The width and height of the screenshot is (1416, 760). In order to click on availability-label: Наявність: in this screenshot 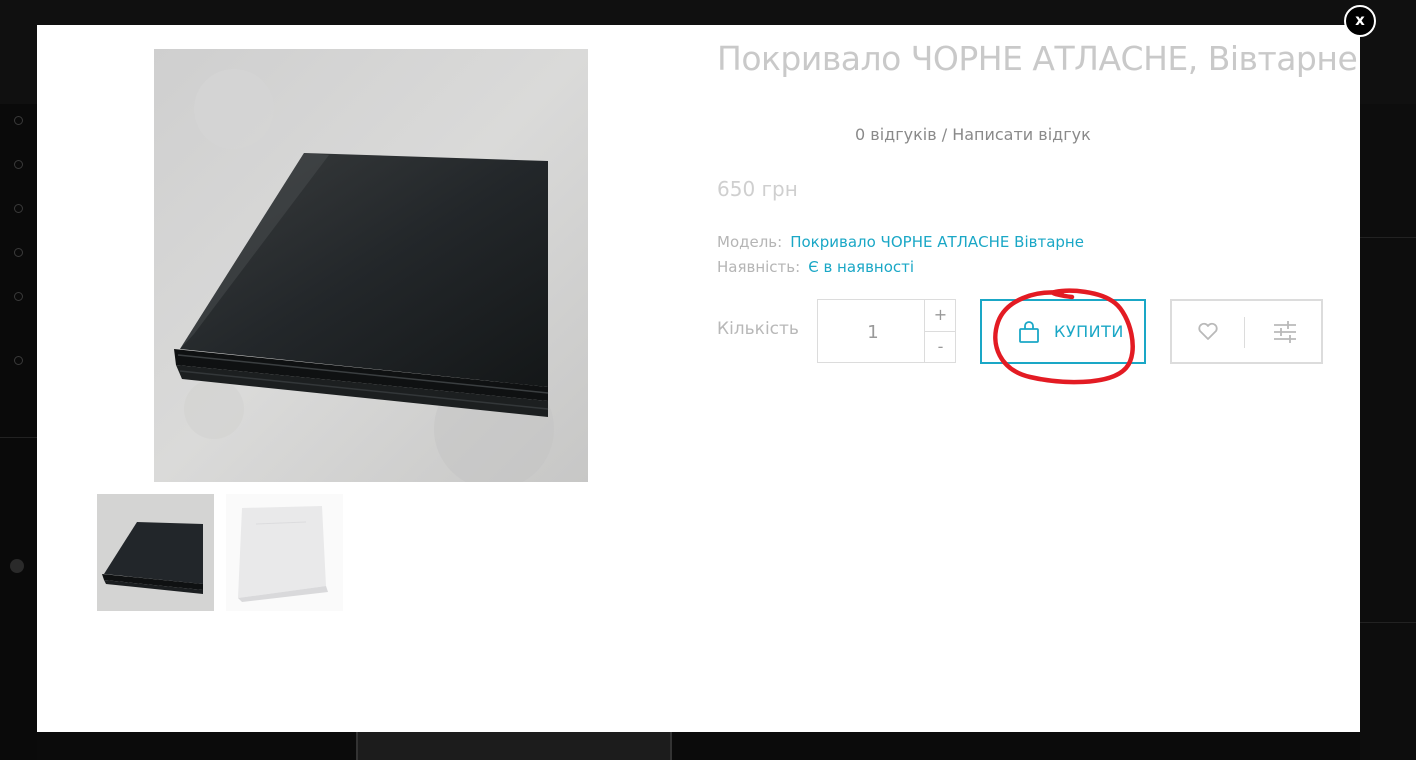, I will do `click(759, 267)`.